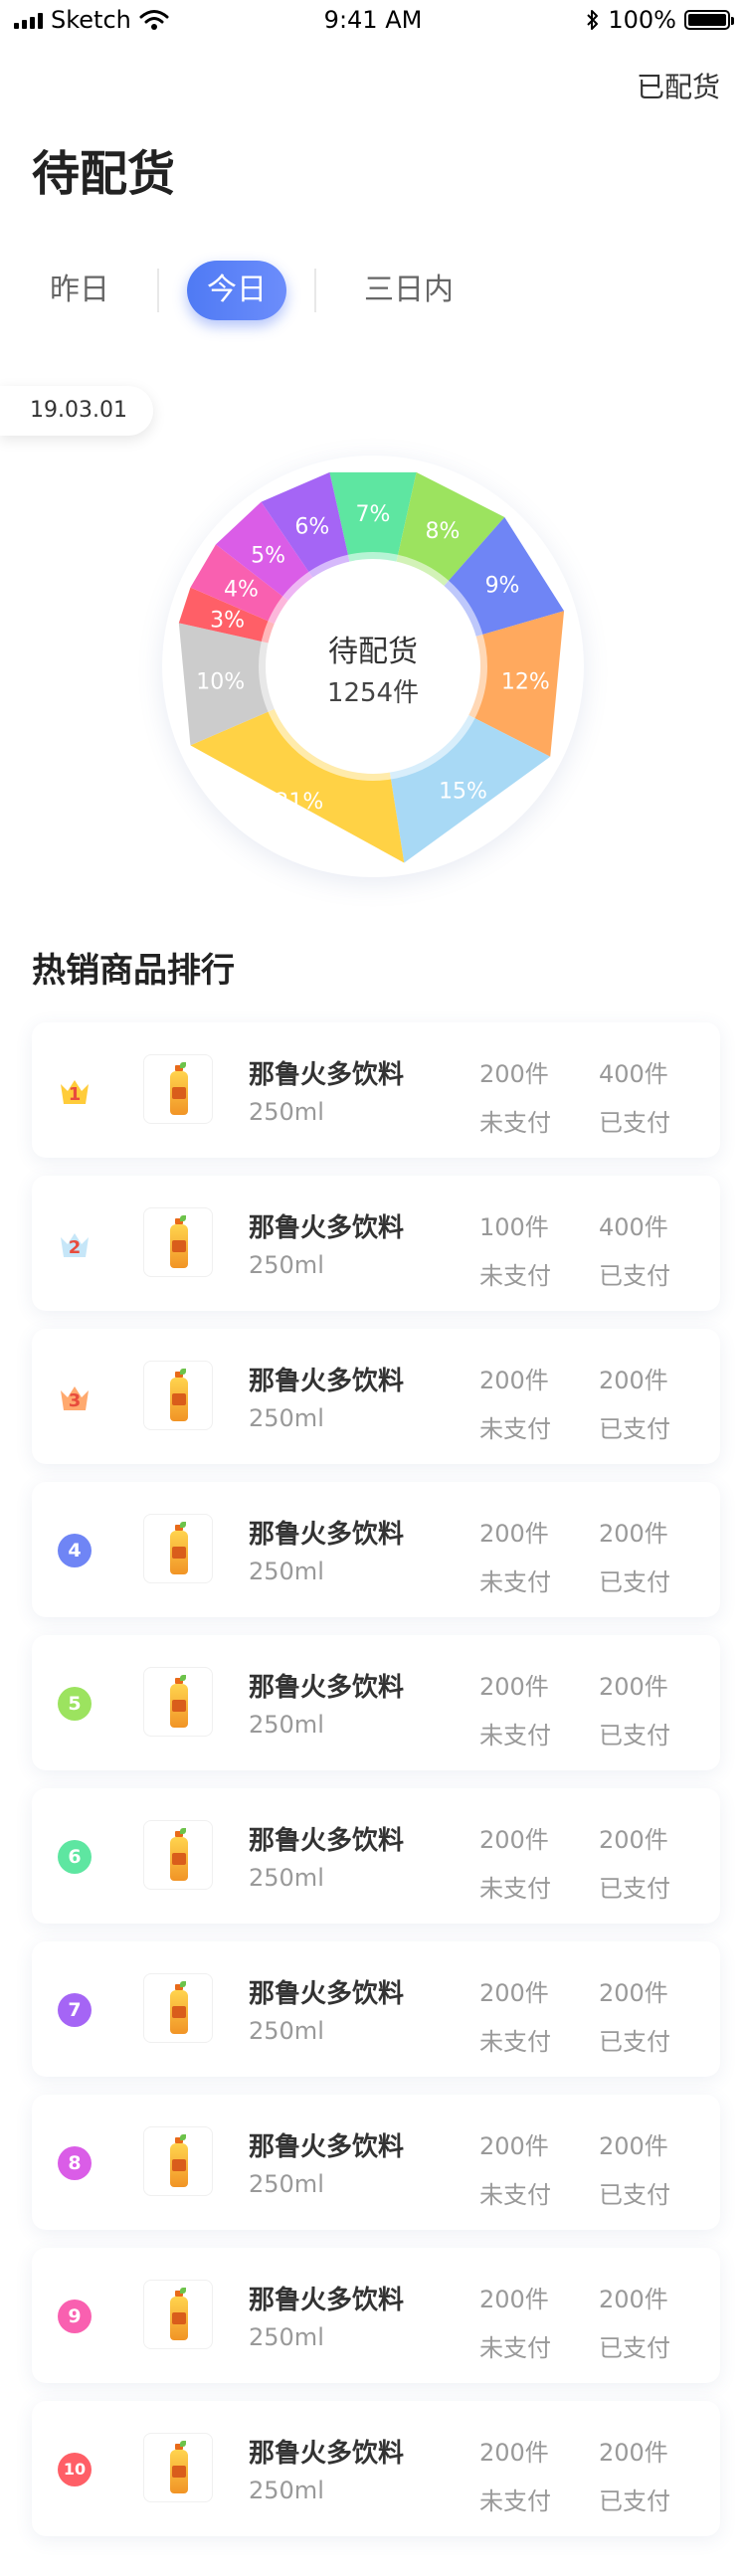 Image resolution: width=746 pixels, height=2576 pixels. I want to click on paid-column: 400件 已支付, so click(634, 1096).